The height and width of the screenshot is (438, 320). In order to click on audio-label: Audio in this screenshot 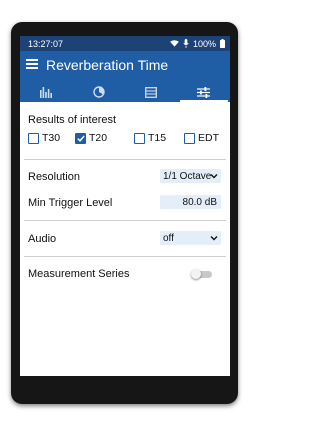, I will do `click(42, 239)`.